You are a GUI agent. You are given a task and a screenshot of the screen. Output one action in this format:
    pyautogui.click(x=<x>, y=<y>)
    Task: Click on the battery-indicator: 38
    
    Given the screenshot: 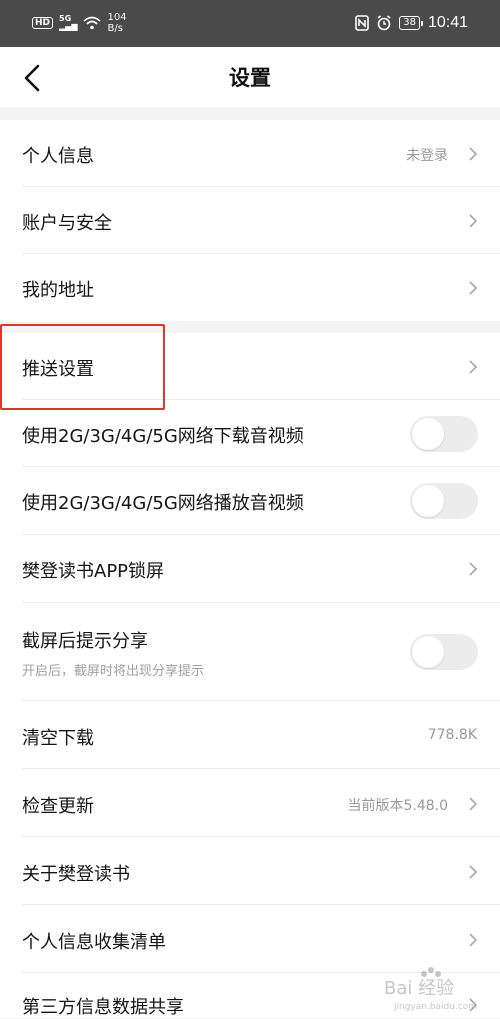 What is the action you would take?
    pyautogui.click(x=411, y=23)
    